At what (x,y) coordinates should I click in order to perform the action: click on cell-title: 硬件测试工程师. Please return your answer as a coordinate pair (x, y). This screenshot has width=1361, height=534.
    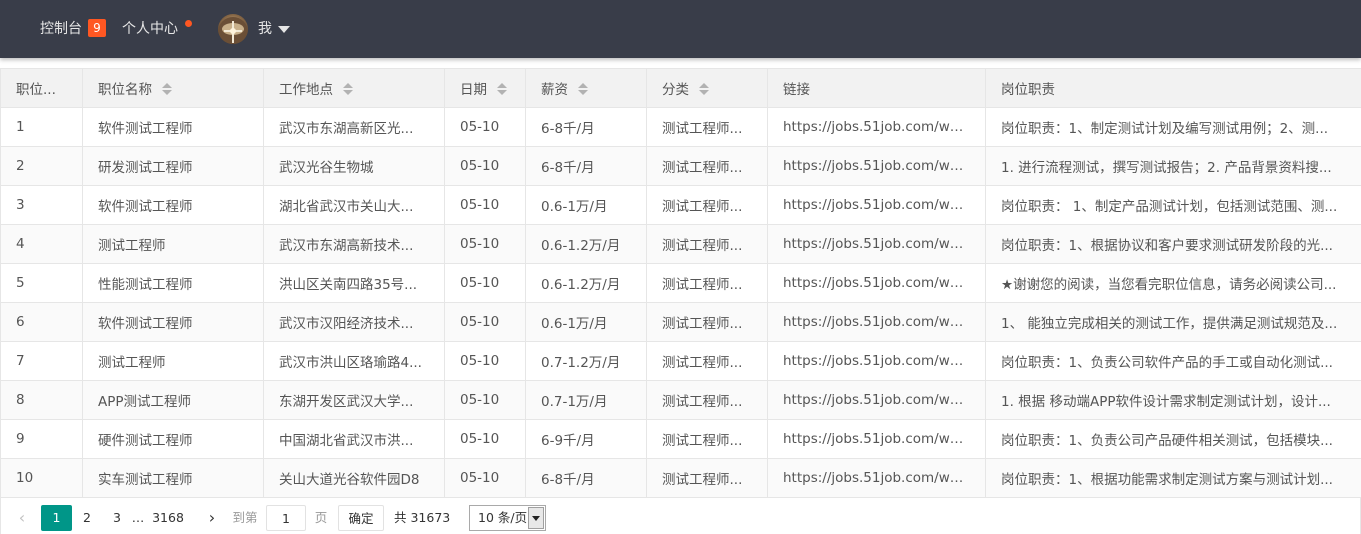
    Looking at the image, I should click on (173, 439).